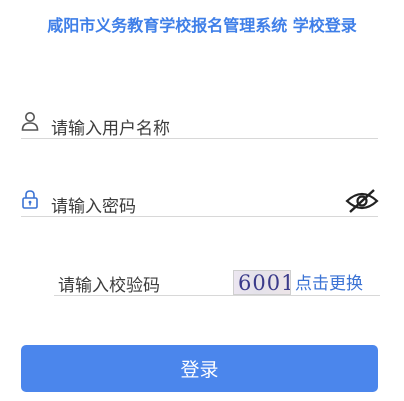 The image size is (404, 401). Describe the element at coordinates (202, 25) in the screenshot. I see `page-title: 咸阳市义务教育学校报名管理系统 学校登录` at that location.